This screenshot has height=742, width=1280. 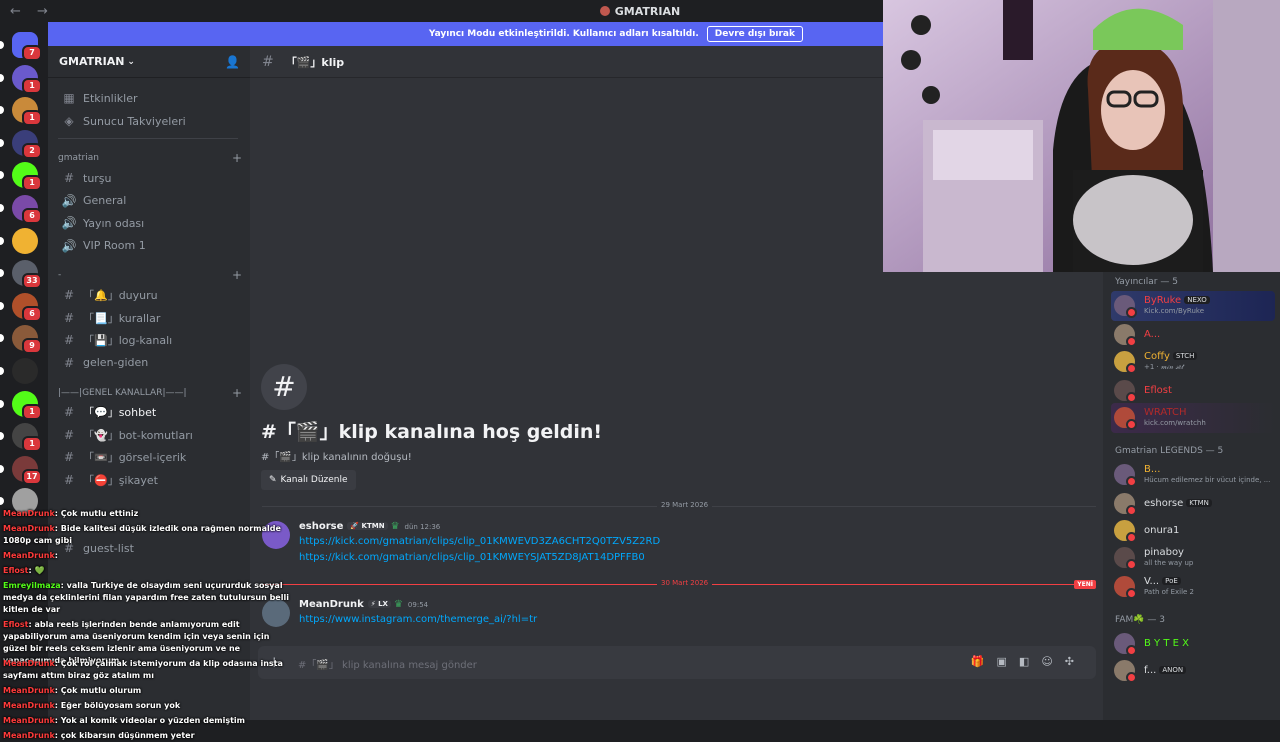 I want to click on server-icon: 9, so click(x=21, y=340).